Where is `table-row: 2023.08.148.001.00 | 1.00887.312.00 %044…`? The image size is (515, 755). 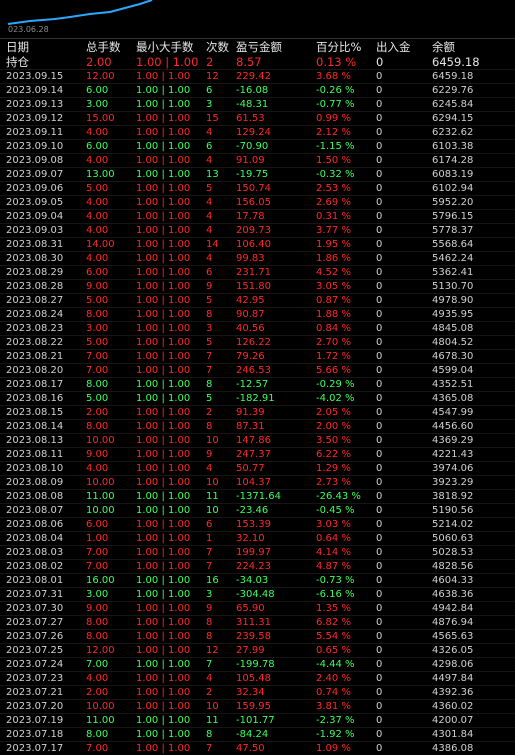
table-row: 2023.08.148.001.00 | 1.00887.312.00 %044… is located at coordinates (257, 427).